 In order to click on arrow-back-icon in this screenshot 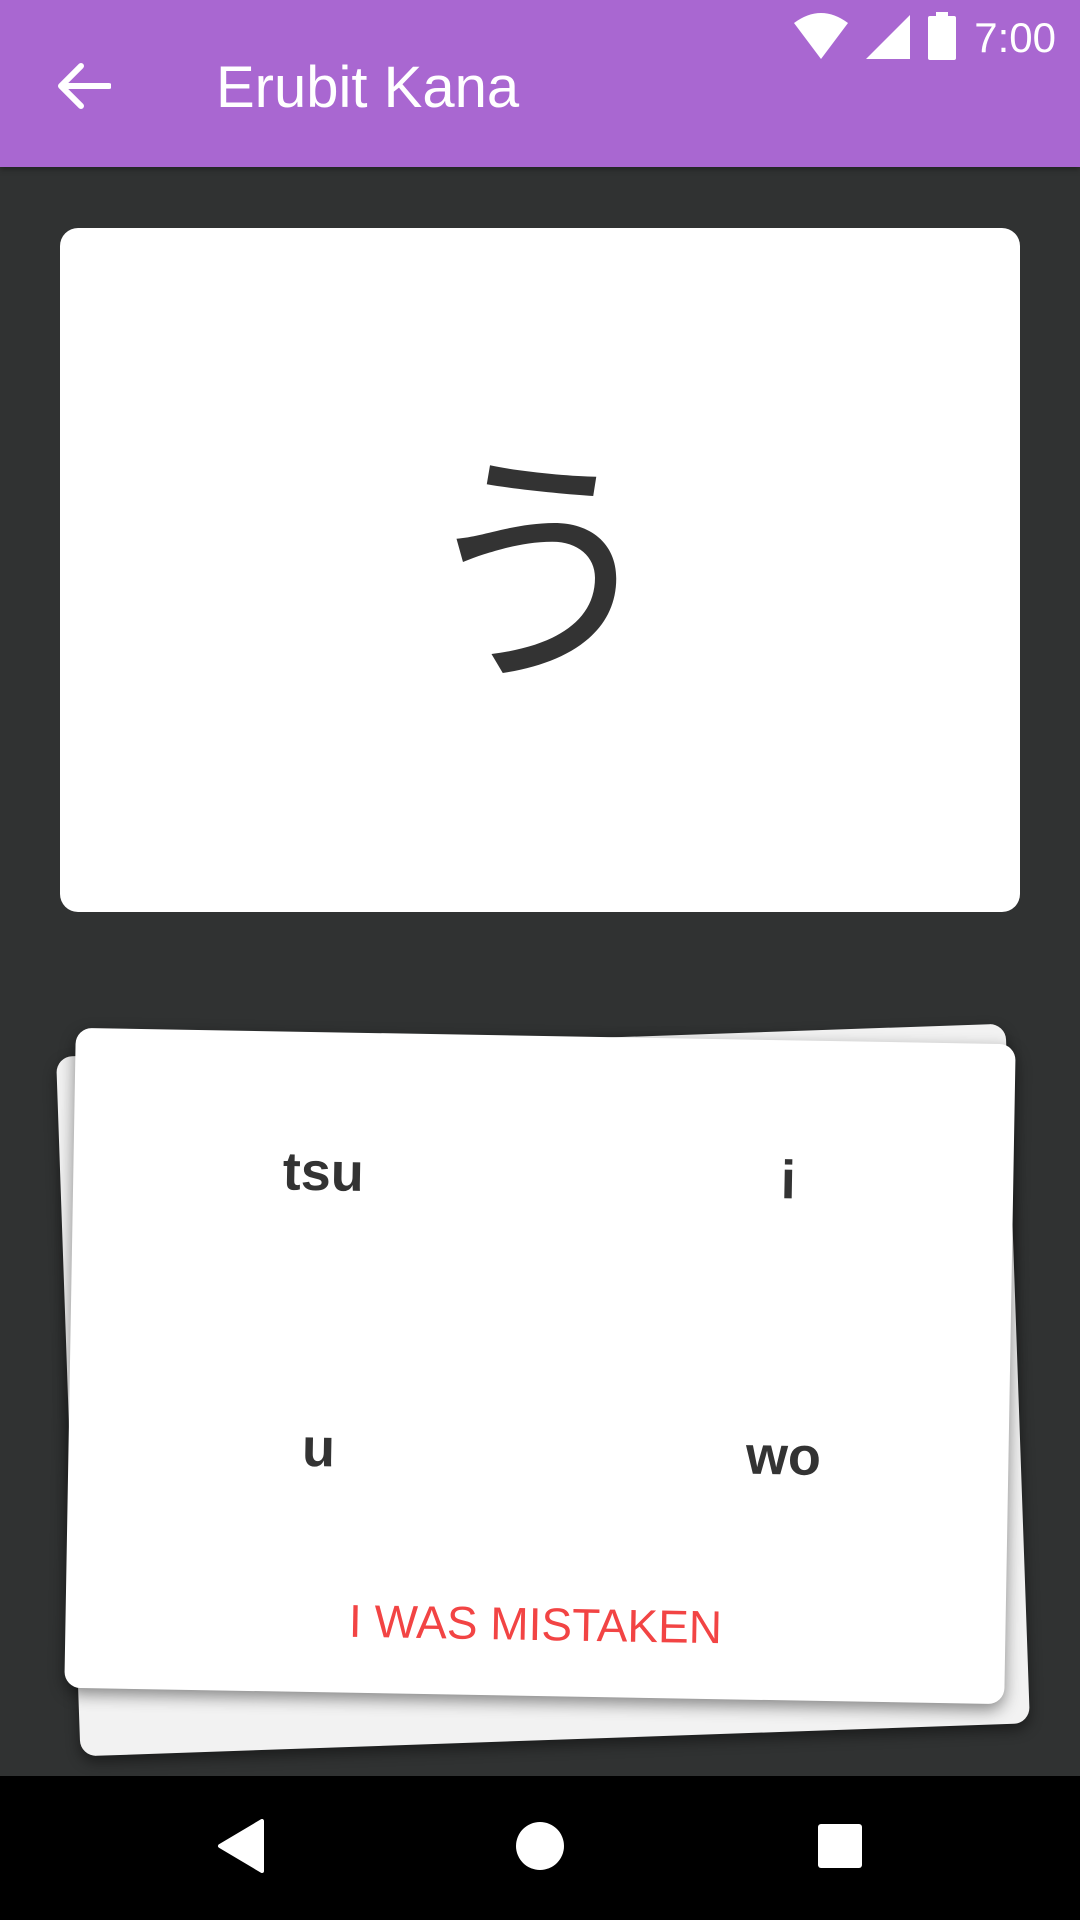, I will do `click(84, 88)`.